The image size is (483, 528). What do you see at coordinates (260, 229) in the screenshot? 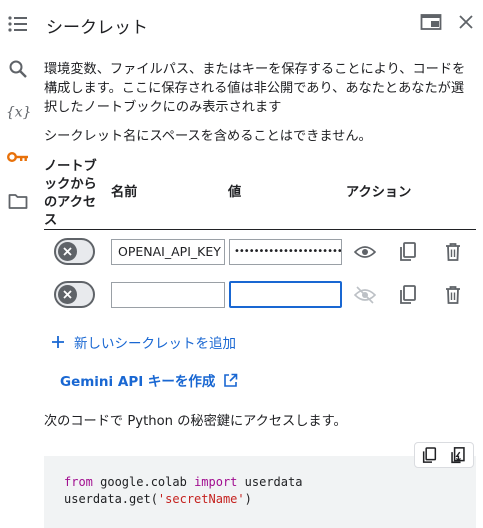
I see `header-divider` at bounding box center [260, 229].